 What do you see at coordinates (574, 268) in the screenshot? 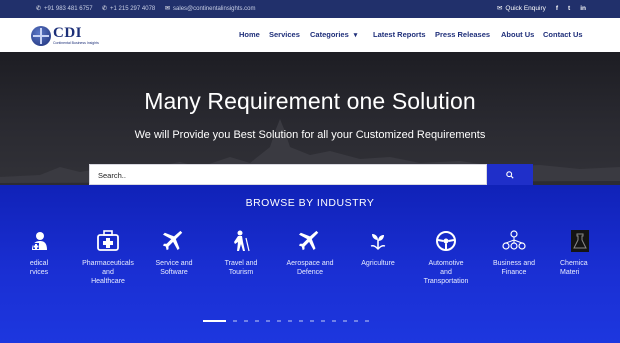
I see `industry-label: Chemica Materi` at bounding box center [574, 268].